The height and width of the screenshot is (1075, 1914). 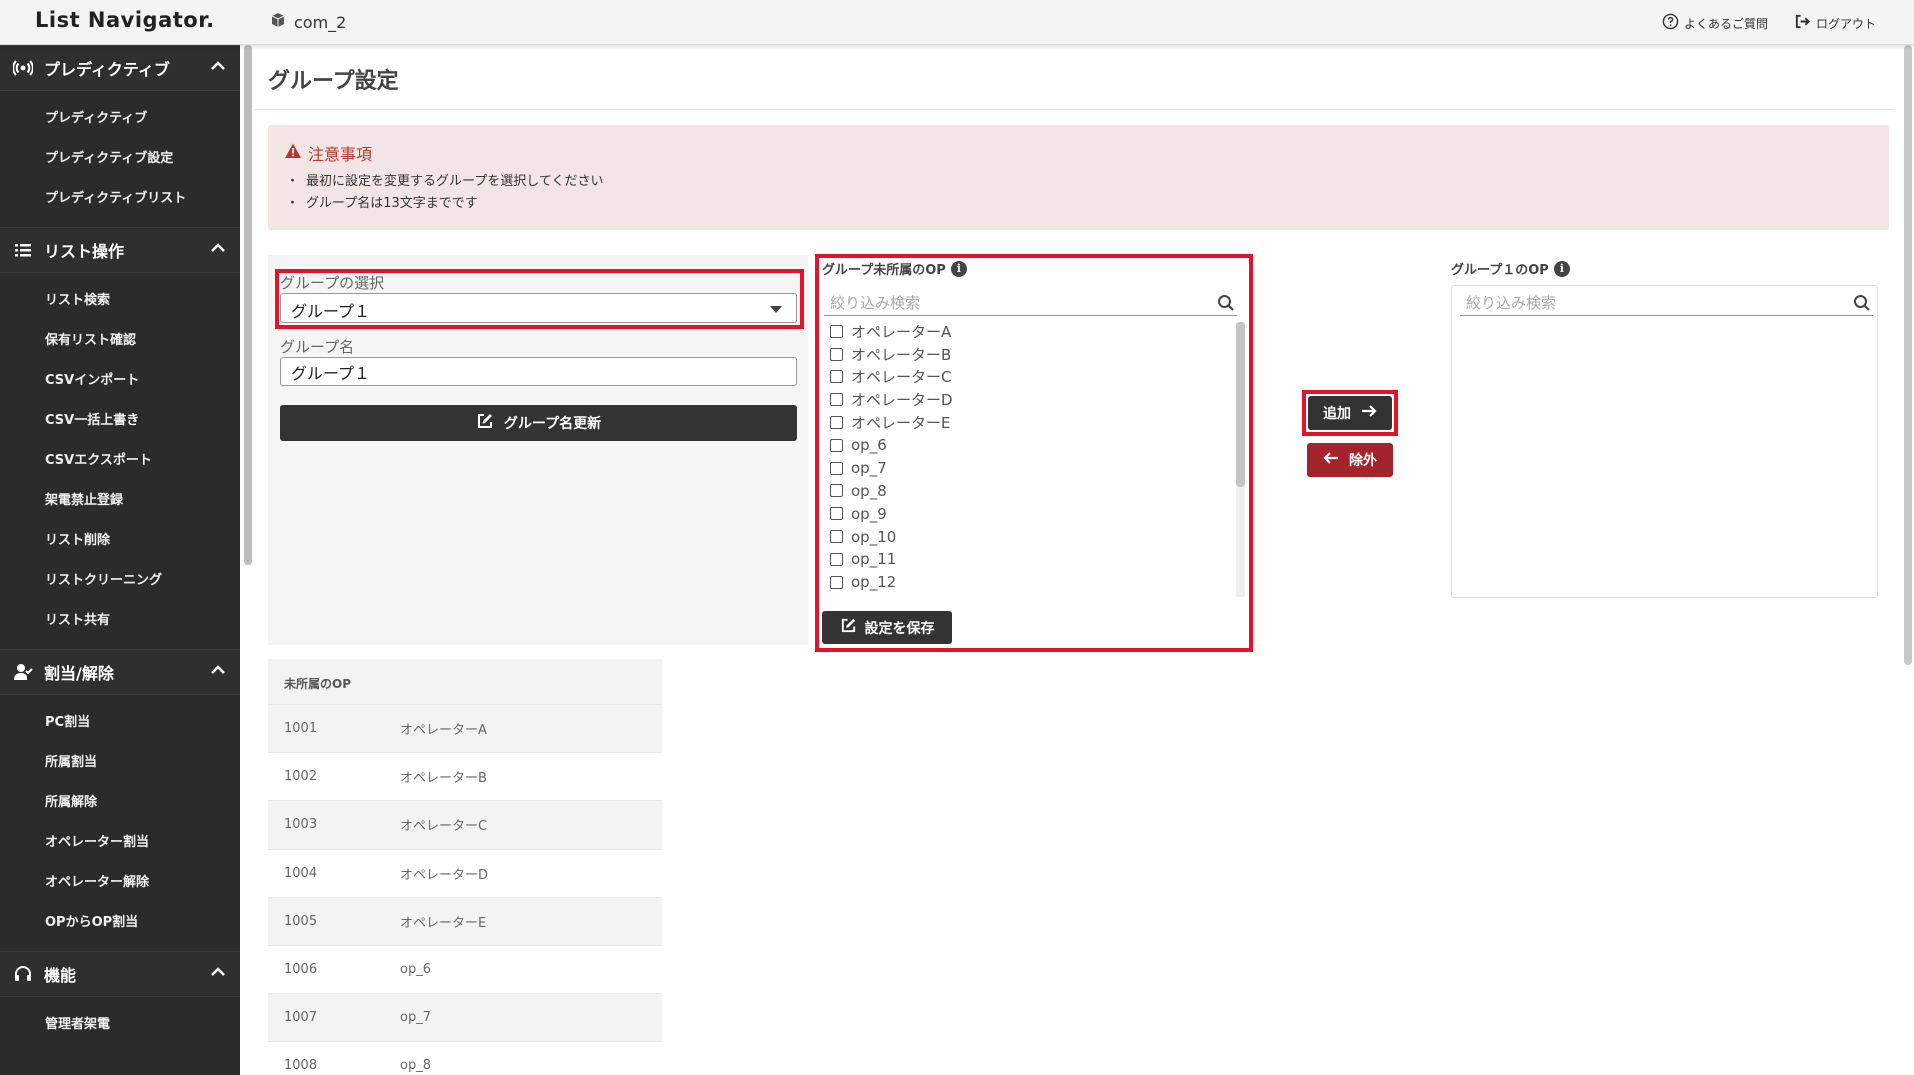 What do you see at coordinates (120, 763) in the screenshot?
I see `sidebar-item-affiliation-assign: 所属割当` at bounding box center [120, 763].